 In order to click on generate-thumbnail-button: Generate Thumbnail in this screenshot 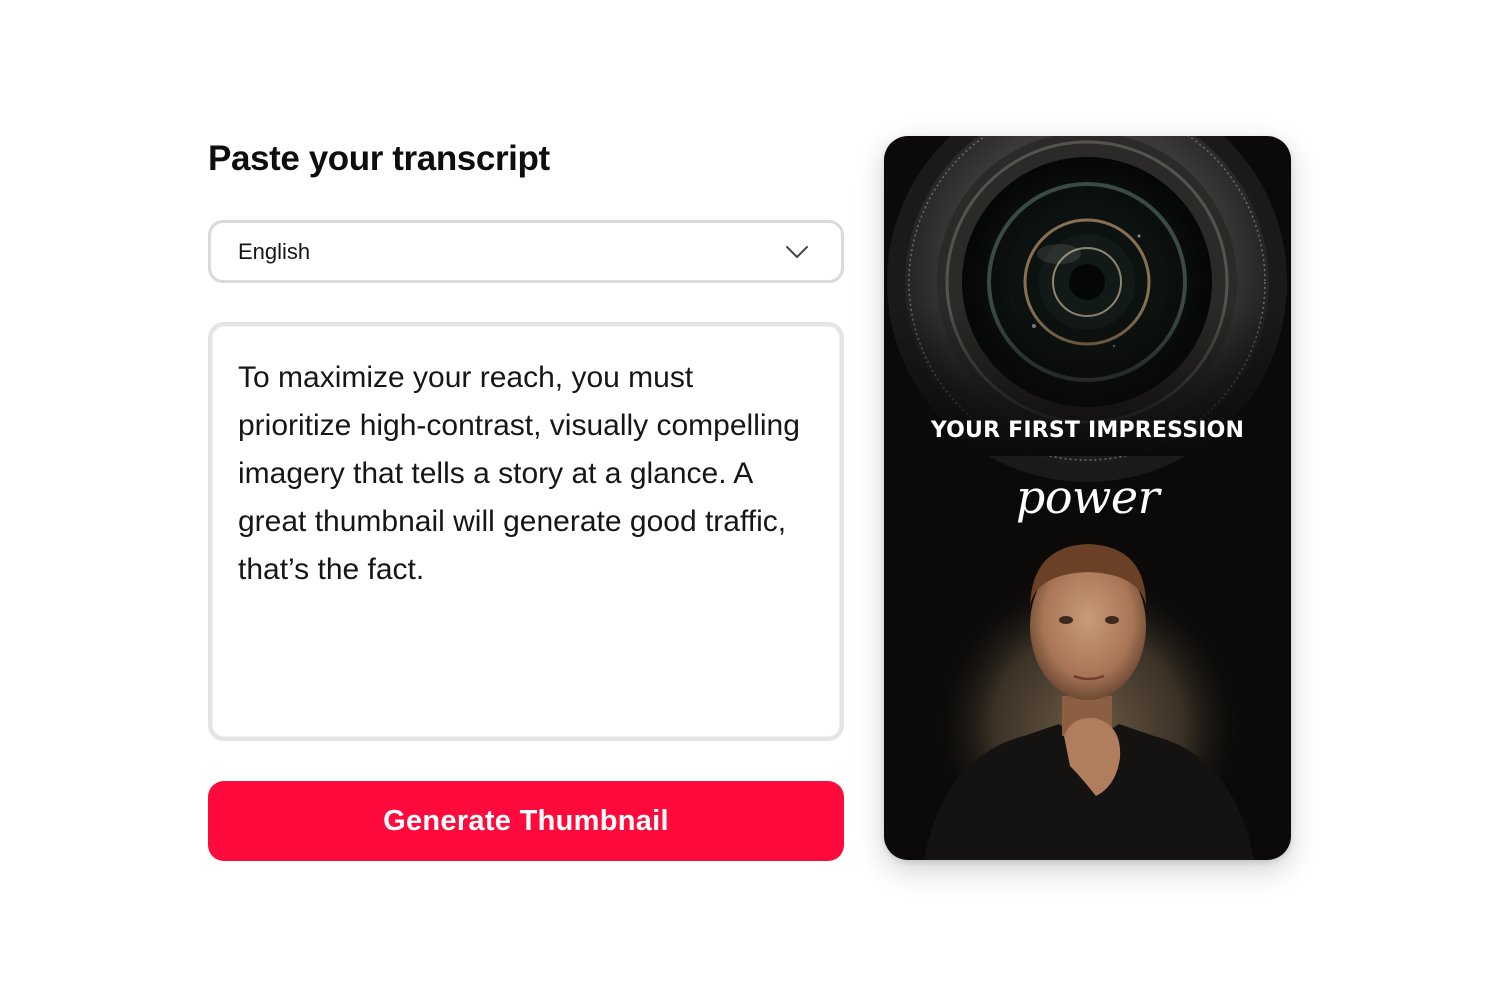, I will do `click(526, 821)`.